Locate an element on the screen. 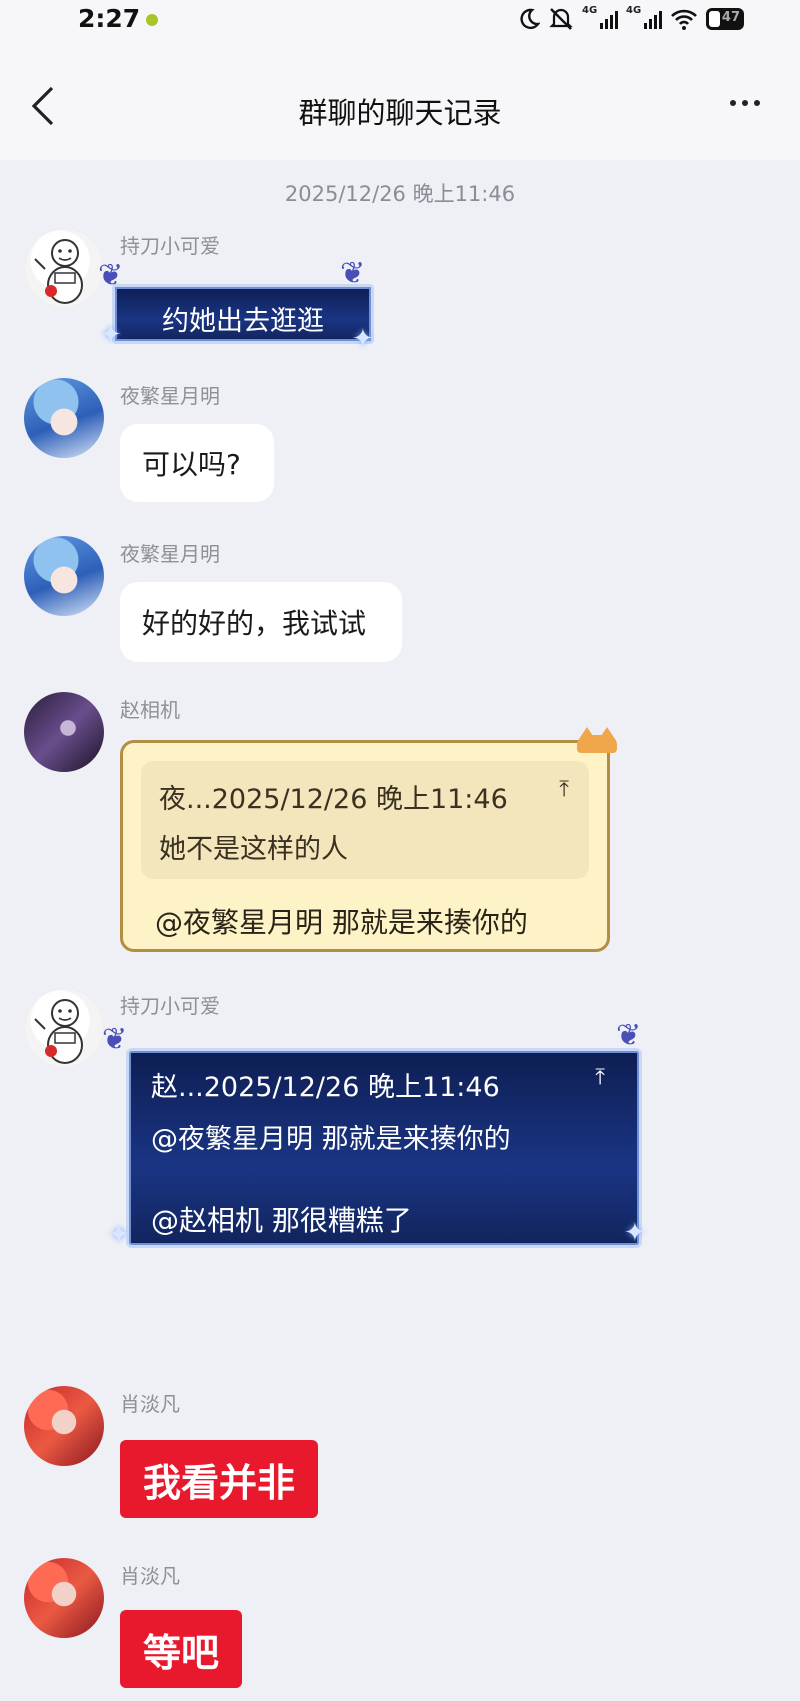 This screenshot has width=800, height=1701. sticker-message: 等吧 is located at coordinates (181, 1649).